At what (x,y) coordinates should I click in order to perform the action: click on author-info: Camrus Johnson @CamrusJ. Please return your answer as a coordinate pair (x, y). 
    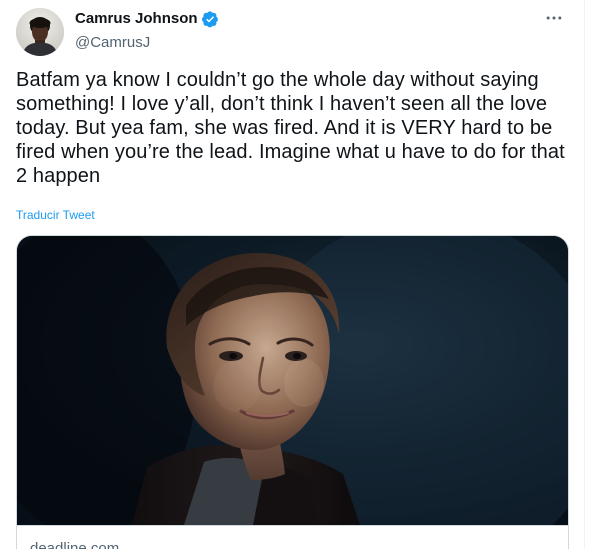
    Looking at the image, I should click on (275, 31).